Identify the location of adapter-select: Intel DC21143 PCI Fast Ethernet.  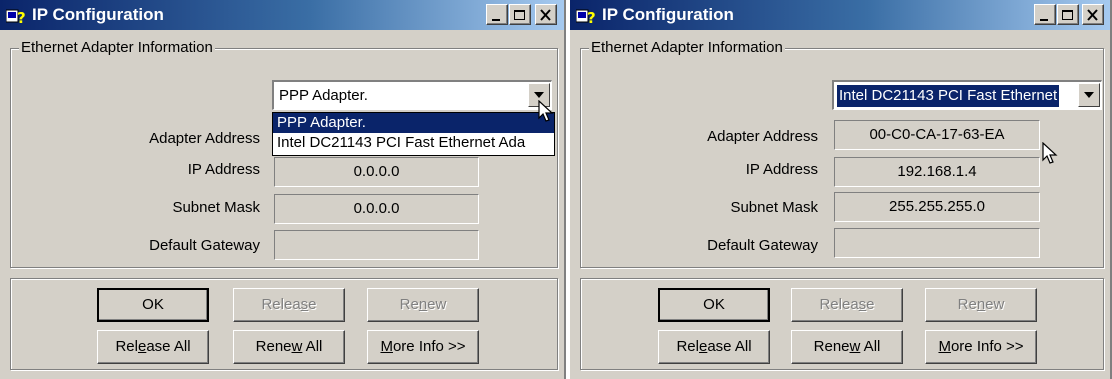
(967, 95).